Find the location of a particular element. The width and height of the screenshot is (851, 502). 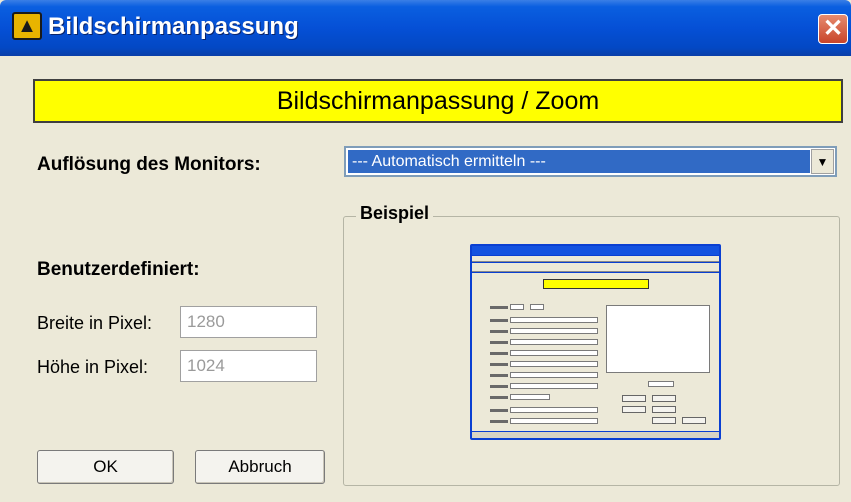

preview-titlebar is located at coordinates (595, 250).